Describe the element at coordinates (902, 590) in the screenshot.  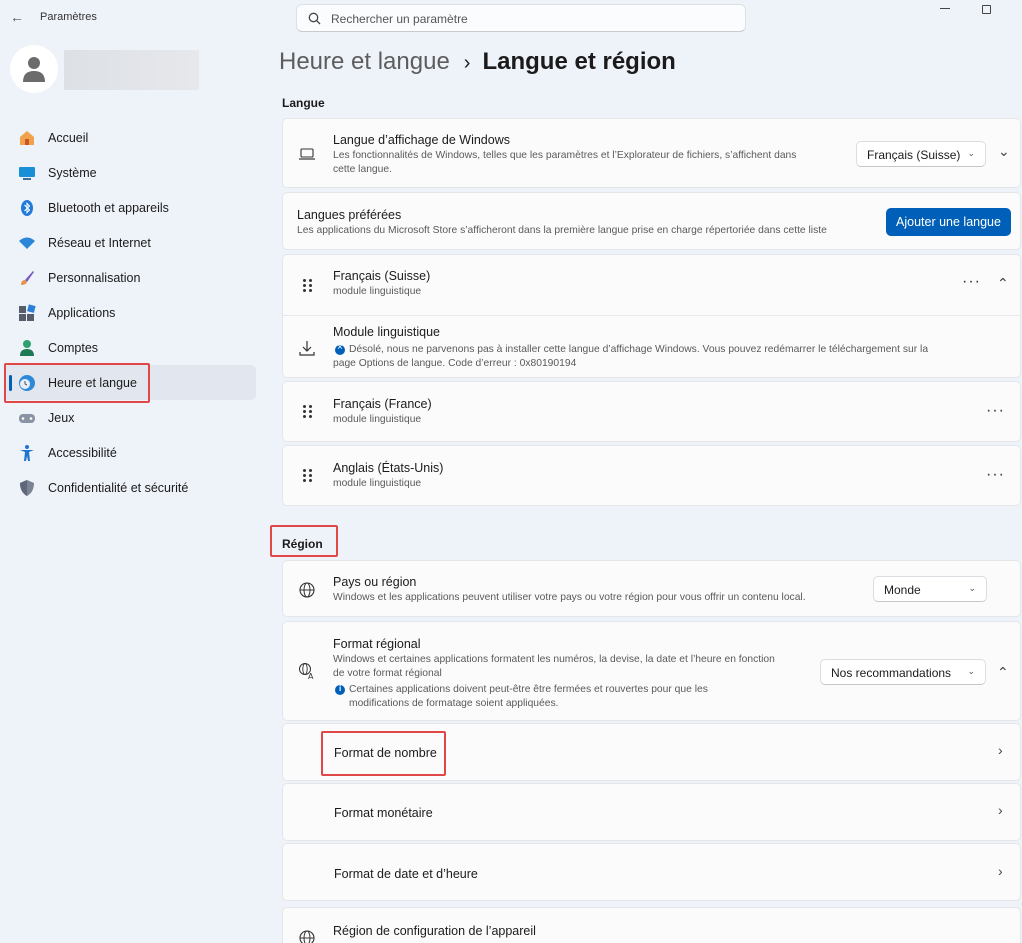
I see `country-value: Monde` at that location.